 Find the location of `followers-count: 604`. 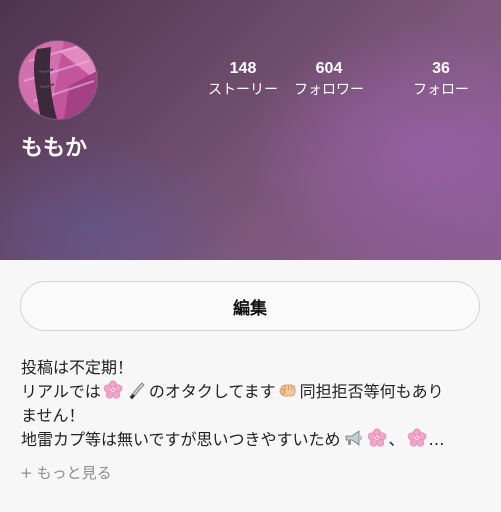

followers-count: 604 is located at coordinates (329, 68).